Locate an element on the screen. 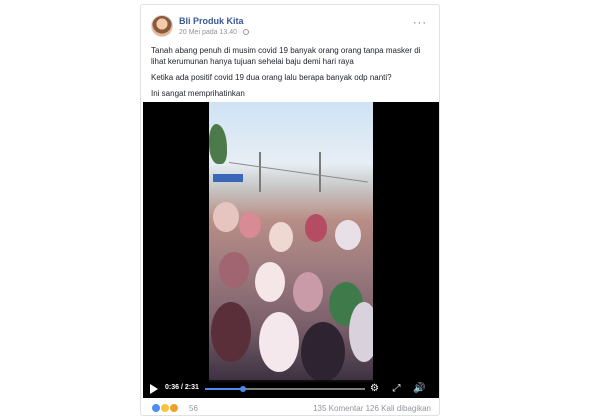 This screenshot has width=600, height=418. reaction-count: 56 is located at coordinates (193, 408).